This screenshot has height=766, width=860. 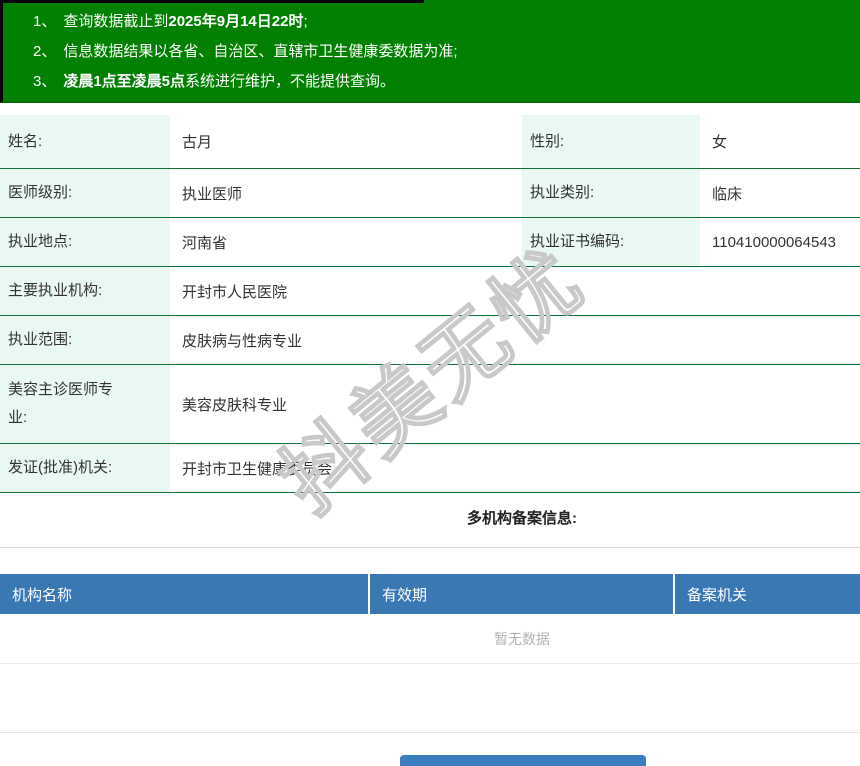 What do you see at coordinates (116, 21) in the screenshot?
I see `notice-text: 查询数据截止到` at bounding box center [116, 21].